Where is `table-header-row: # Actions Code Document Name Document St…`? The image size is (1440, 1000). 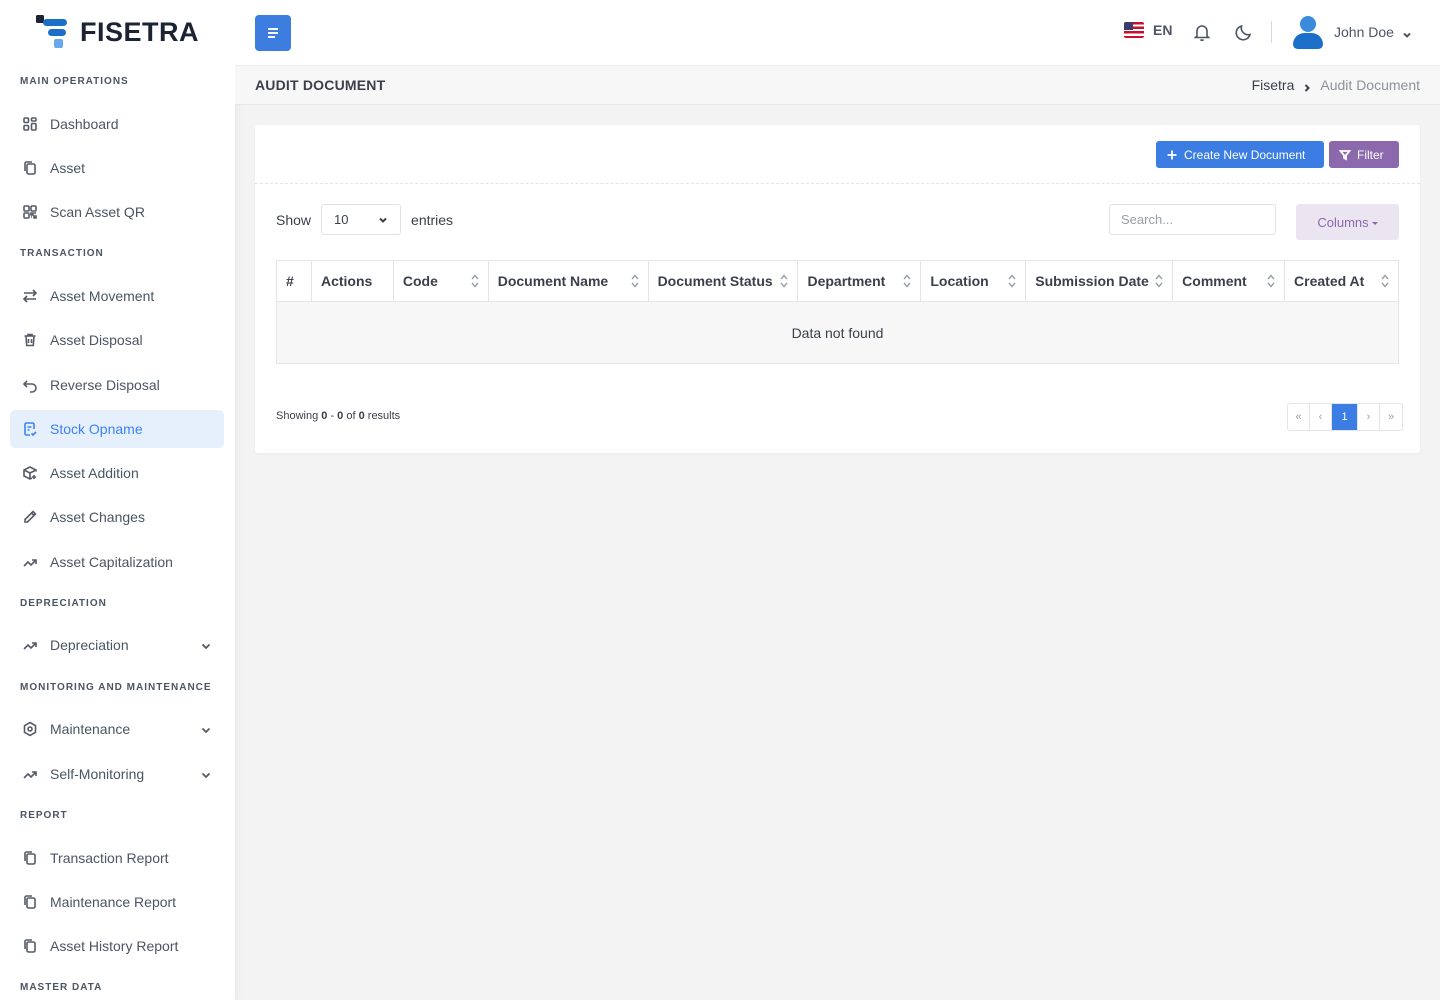
table-header-row: # Actions Code Document Name Document St… is located at coordinates (837, 281).